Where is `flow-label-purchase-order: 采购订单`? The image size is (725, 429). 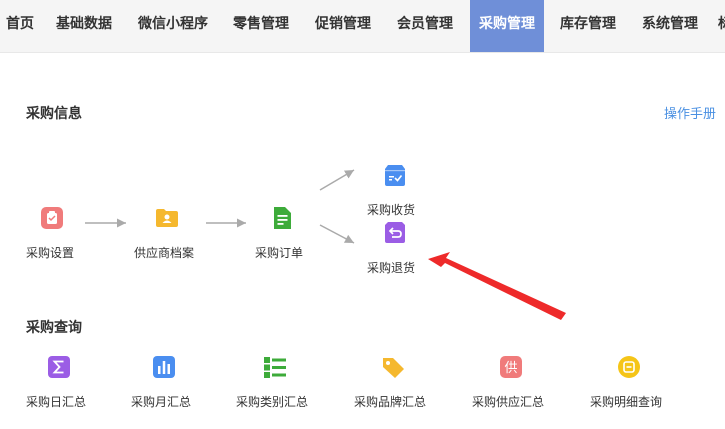
flow-label-purchase-order: 采购订单 is located at coordinates (279, 253).